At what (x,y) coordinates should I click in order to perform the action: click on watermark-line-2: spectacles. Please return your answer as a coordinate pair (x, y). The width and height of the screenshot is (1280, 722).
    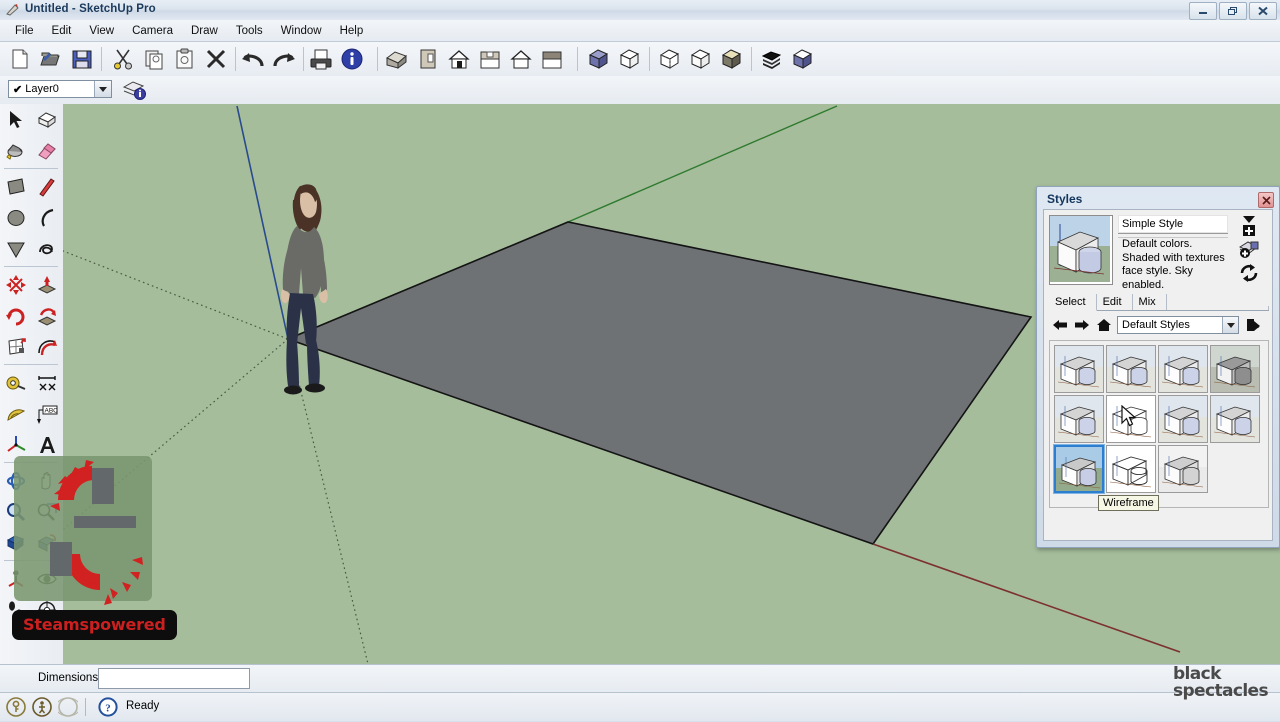
    Looking at the image, I should click on (1220, 691).